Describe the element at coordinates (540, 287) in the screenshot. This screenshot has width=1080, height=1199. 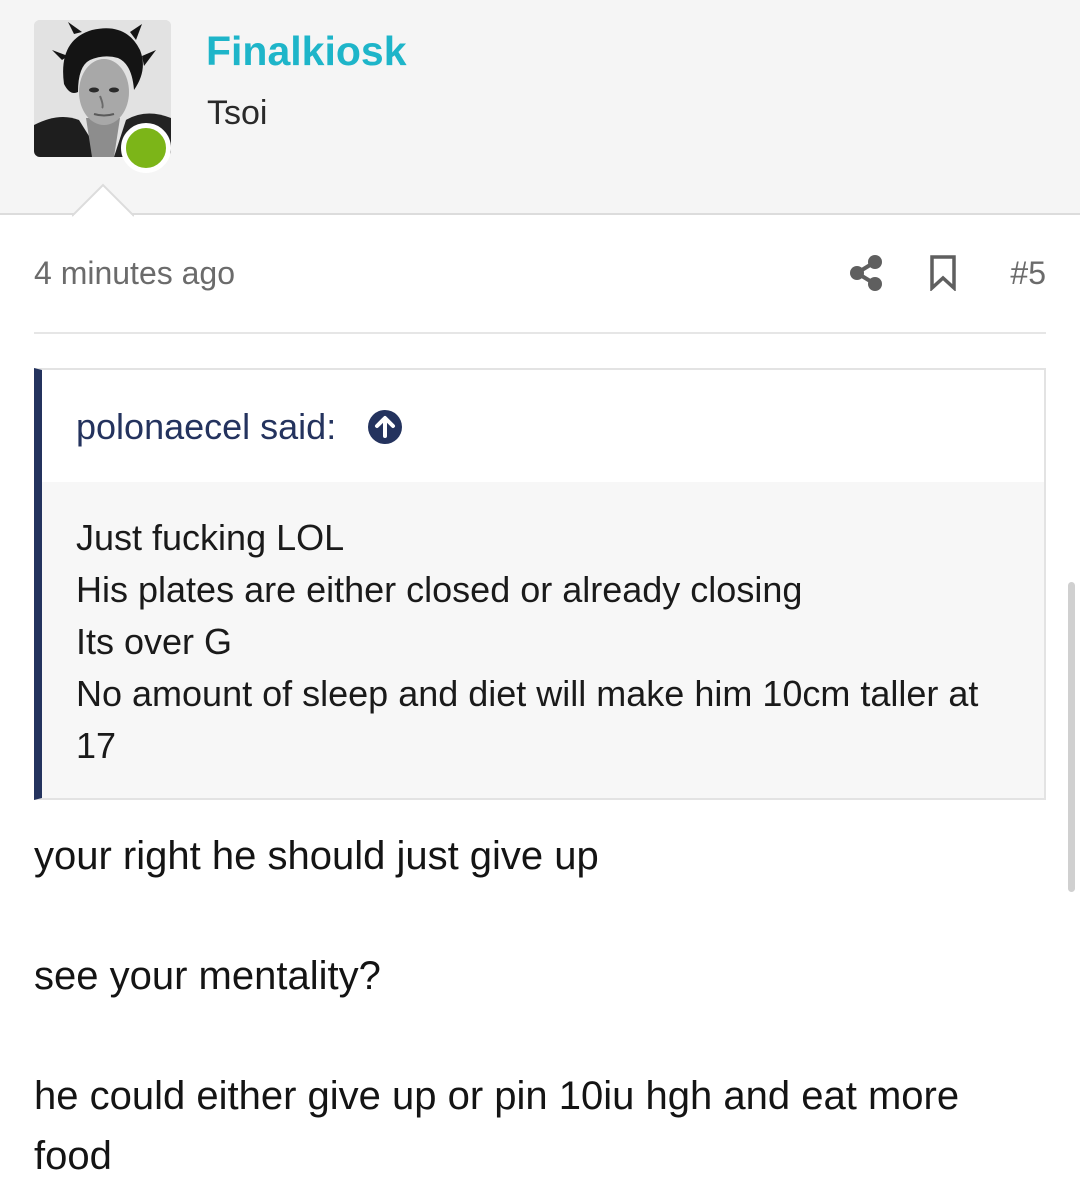
I see `post-meta-bar: 4 minutes ago #5` at that location.